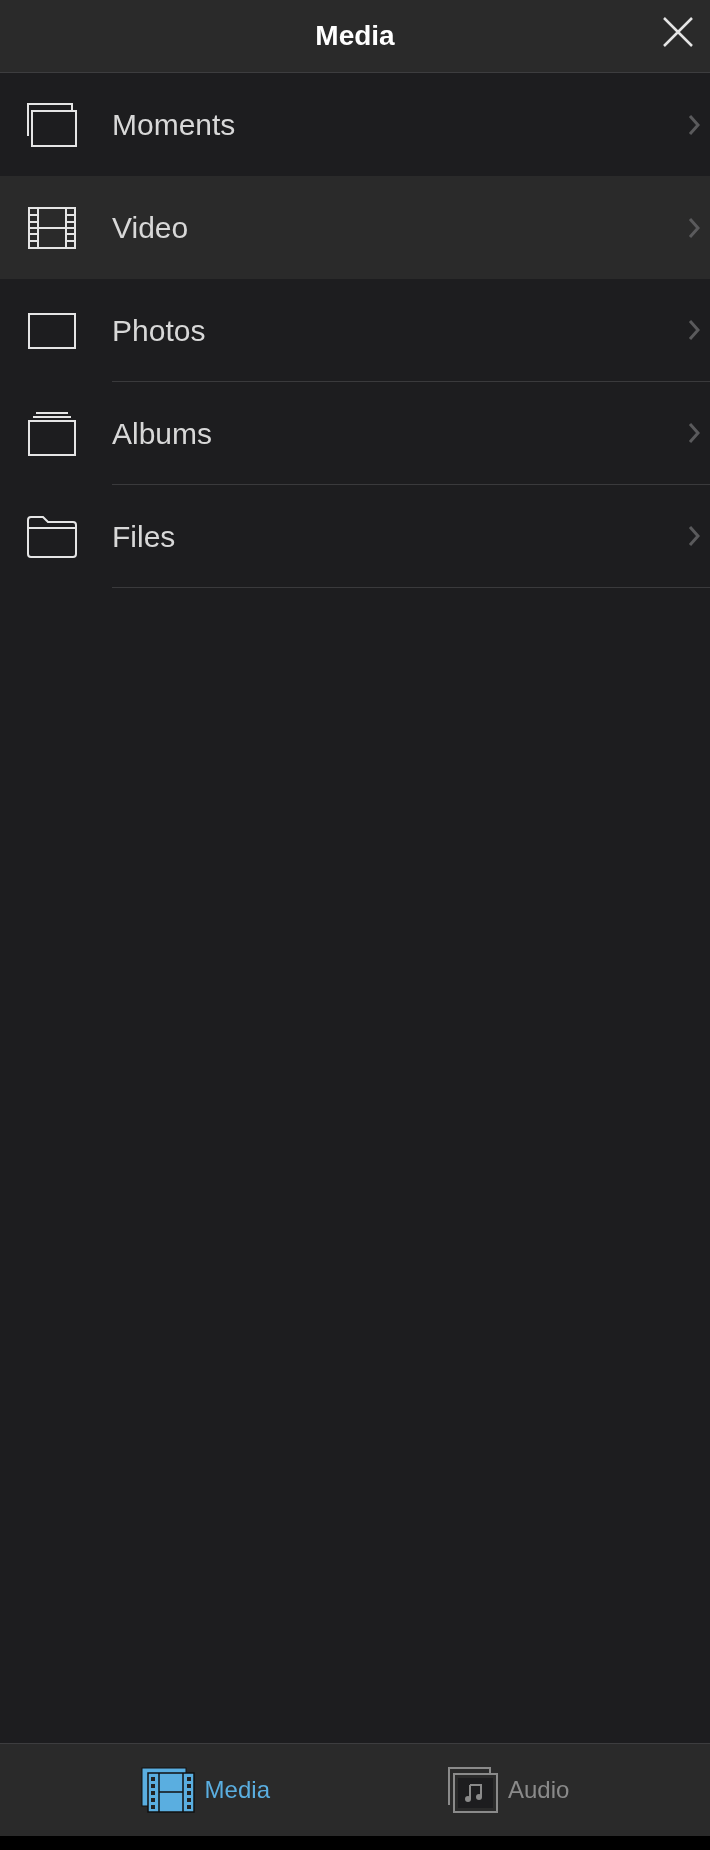  Describe the element at coordinates (144, 536) in the screenshot. I see `item-label: Files` at that location.